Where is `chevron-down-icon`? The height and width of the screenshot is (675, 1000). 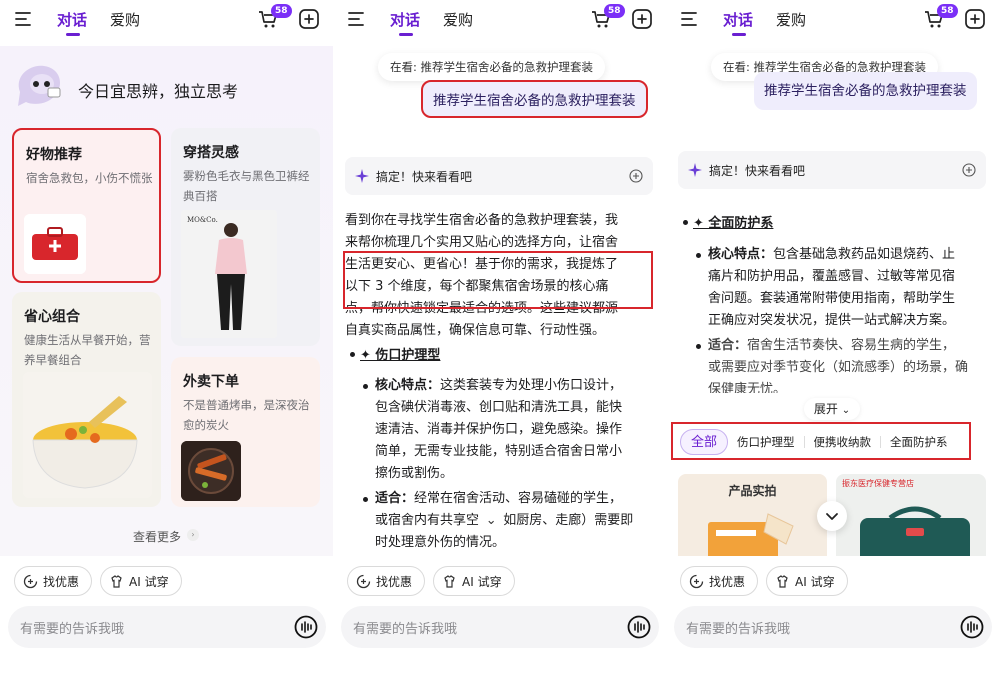 chevron-down-icon is located at coordinates (832, 516).